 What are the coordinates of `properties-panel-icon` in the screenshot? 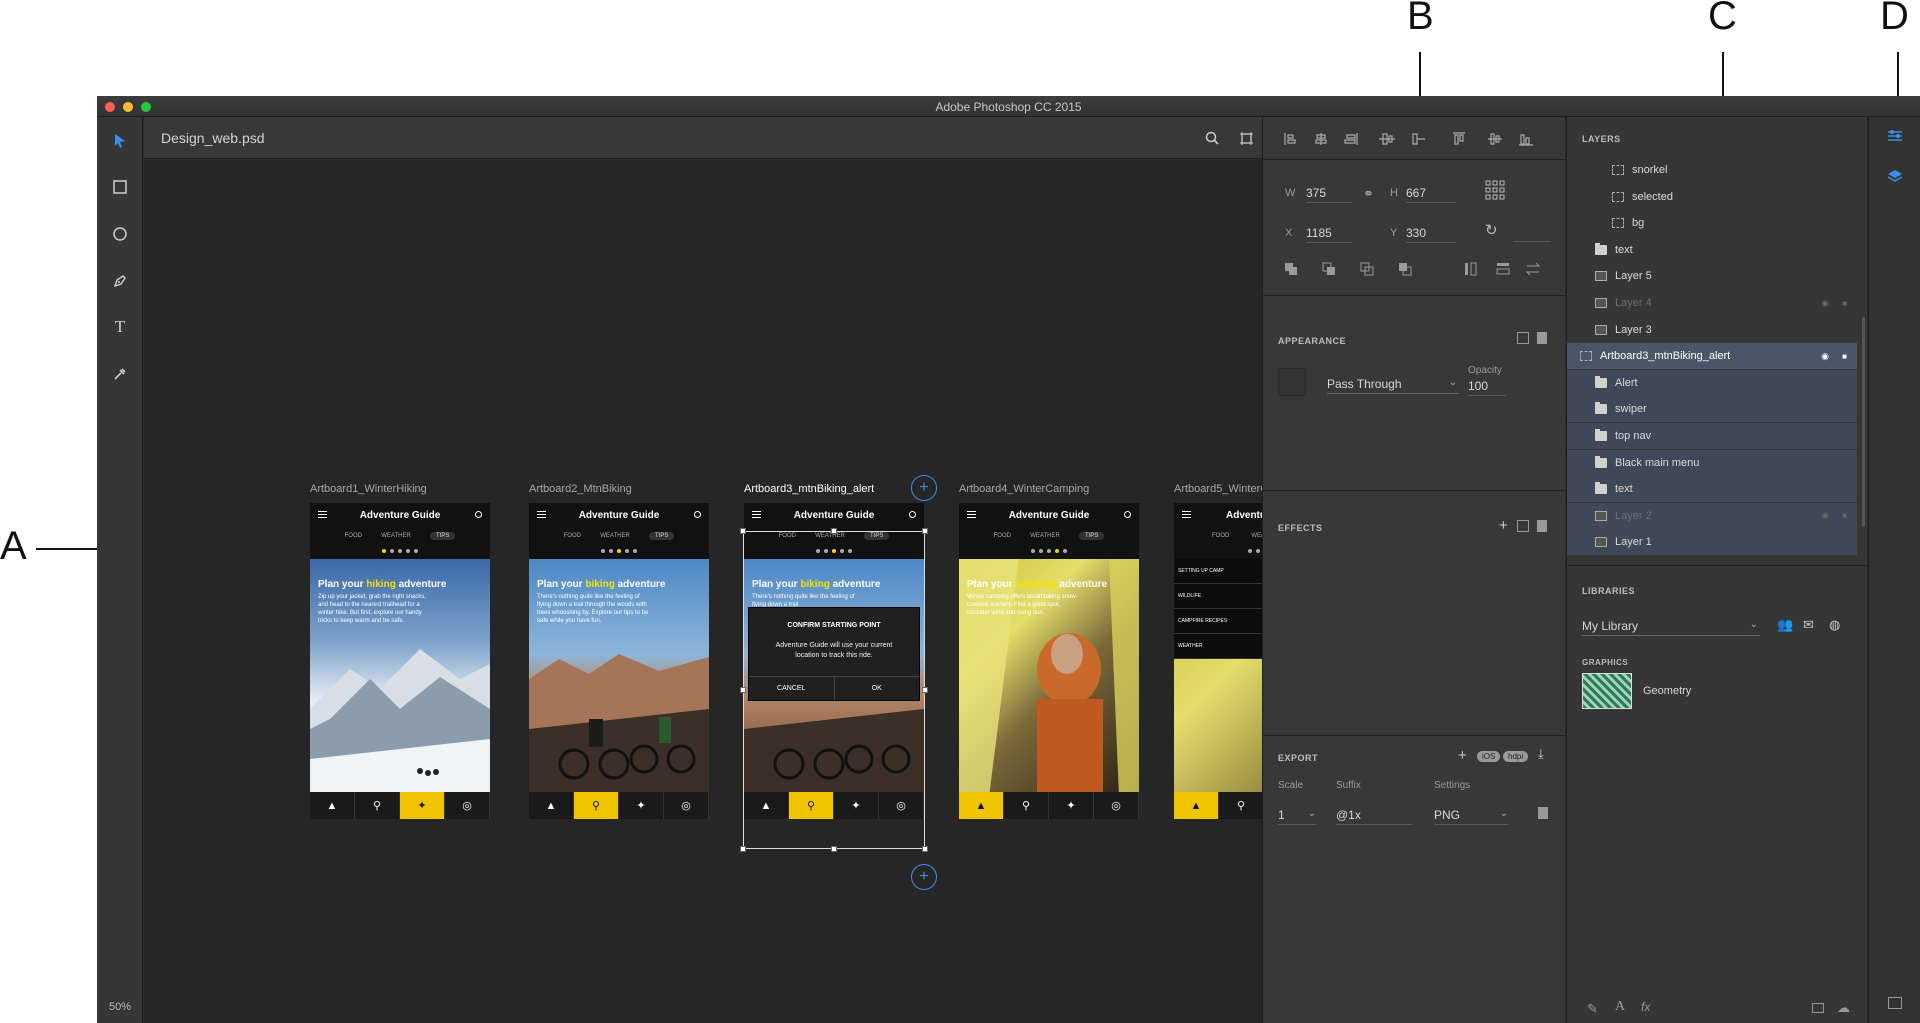 It's located at (1895, 138).